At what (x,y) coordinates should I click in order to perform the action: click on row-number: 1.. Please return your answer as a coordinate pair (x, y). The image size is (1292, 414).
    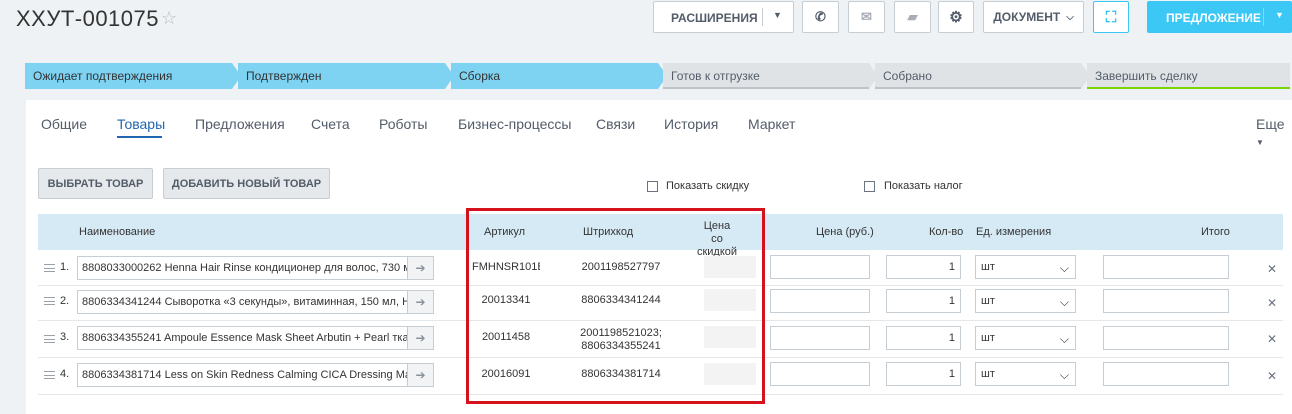
    Looking at the image, I should click on (65, 267).